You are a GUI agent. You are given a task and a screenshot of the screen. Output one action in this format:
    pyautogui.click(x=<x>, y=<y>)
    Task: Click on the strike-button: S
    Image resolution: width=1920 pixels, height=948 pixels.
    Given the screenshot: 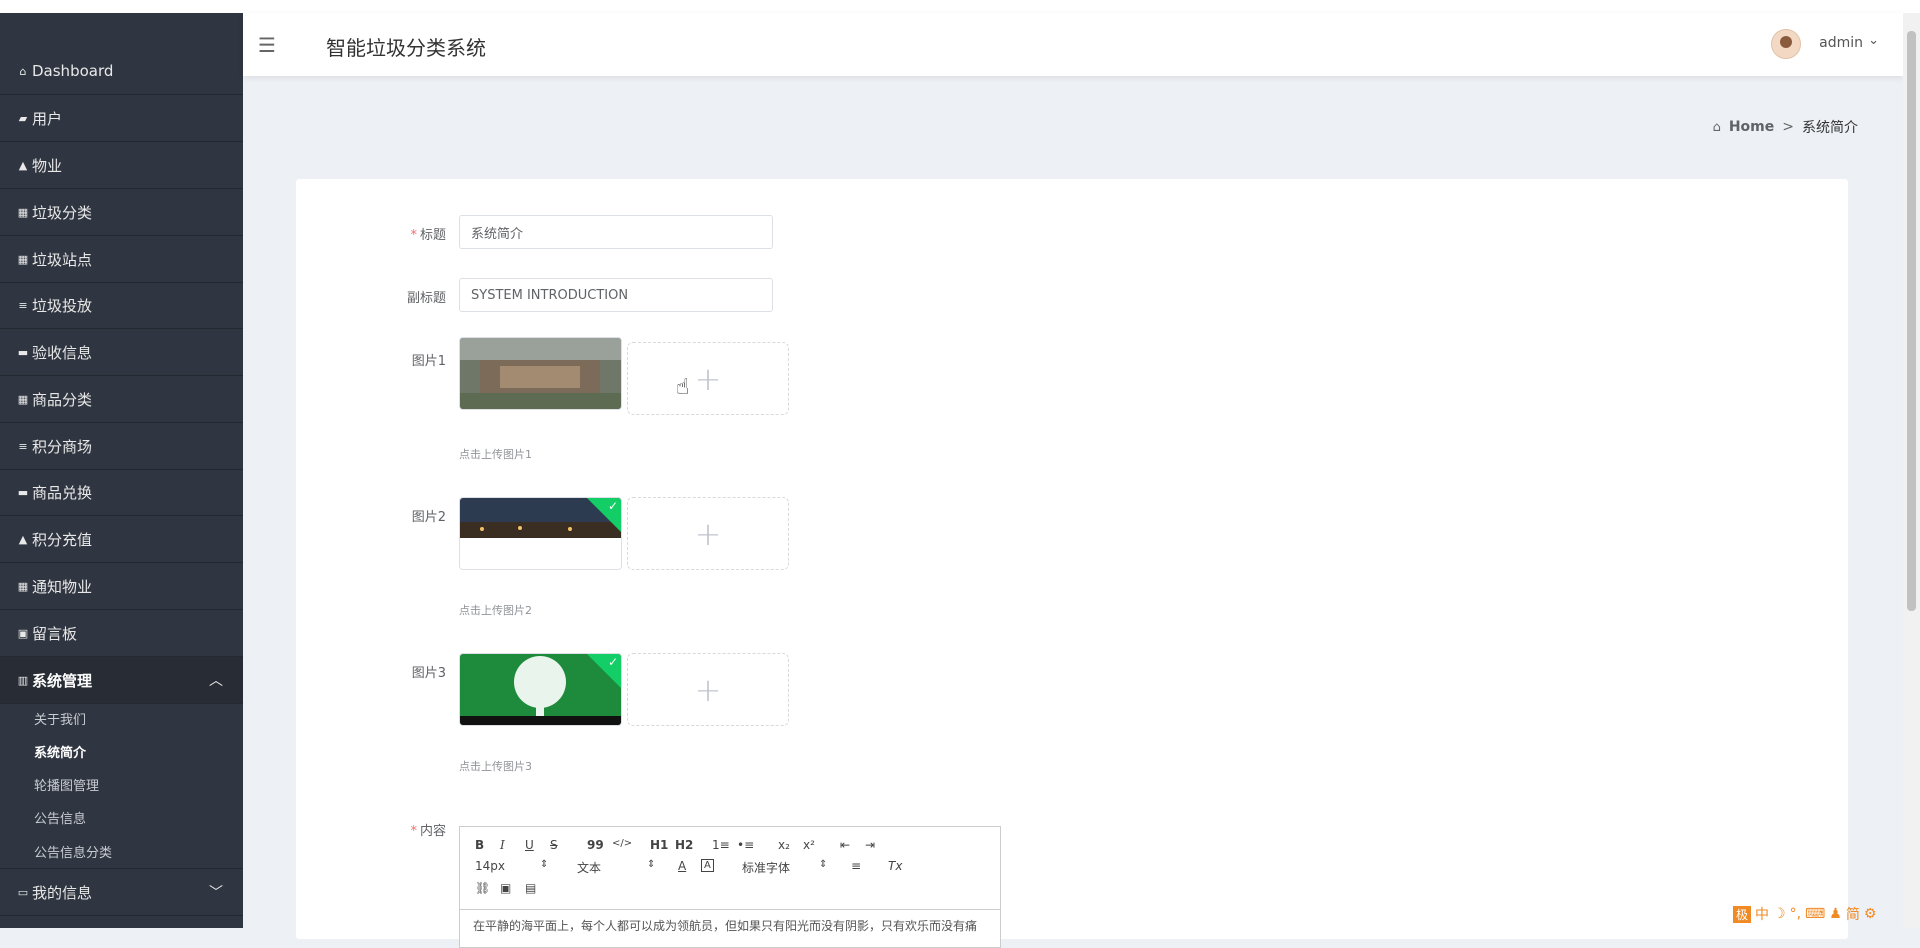 What is the action you would take?
    pyautogui.click(x=554, y=845)
    